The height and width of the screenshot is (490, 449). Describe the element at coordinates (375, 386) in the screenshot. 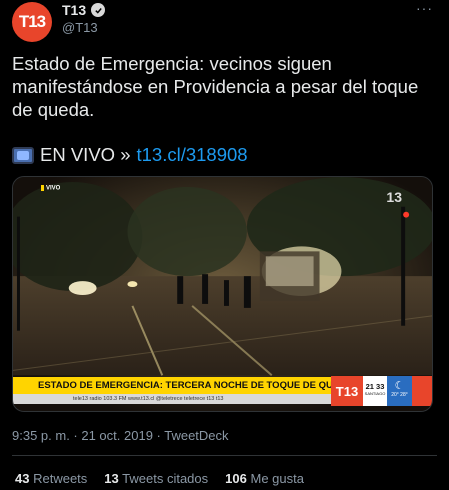

I see `clock-time: 21 33` at that location.